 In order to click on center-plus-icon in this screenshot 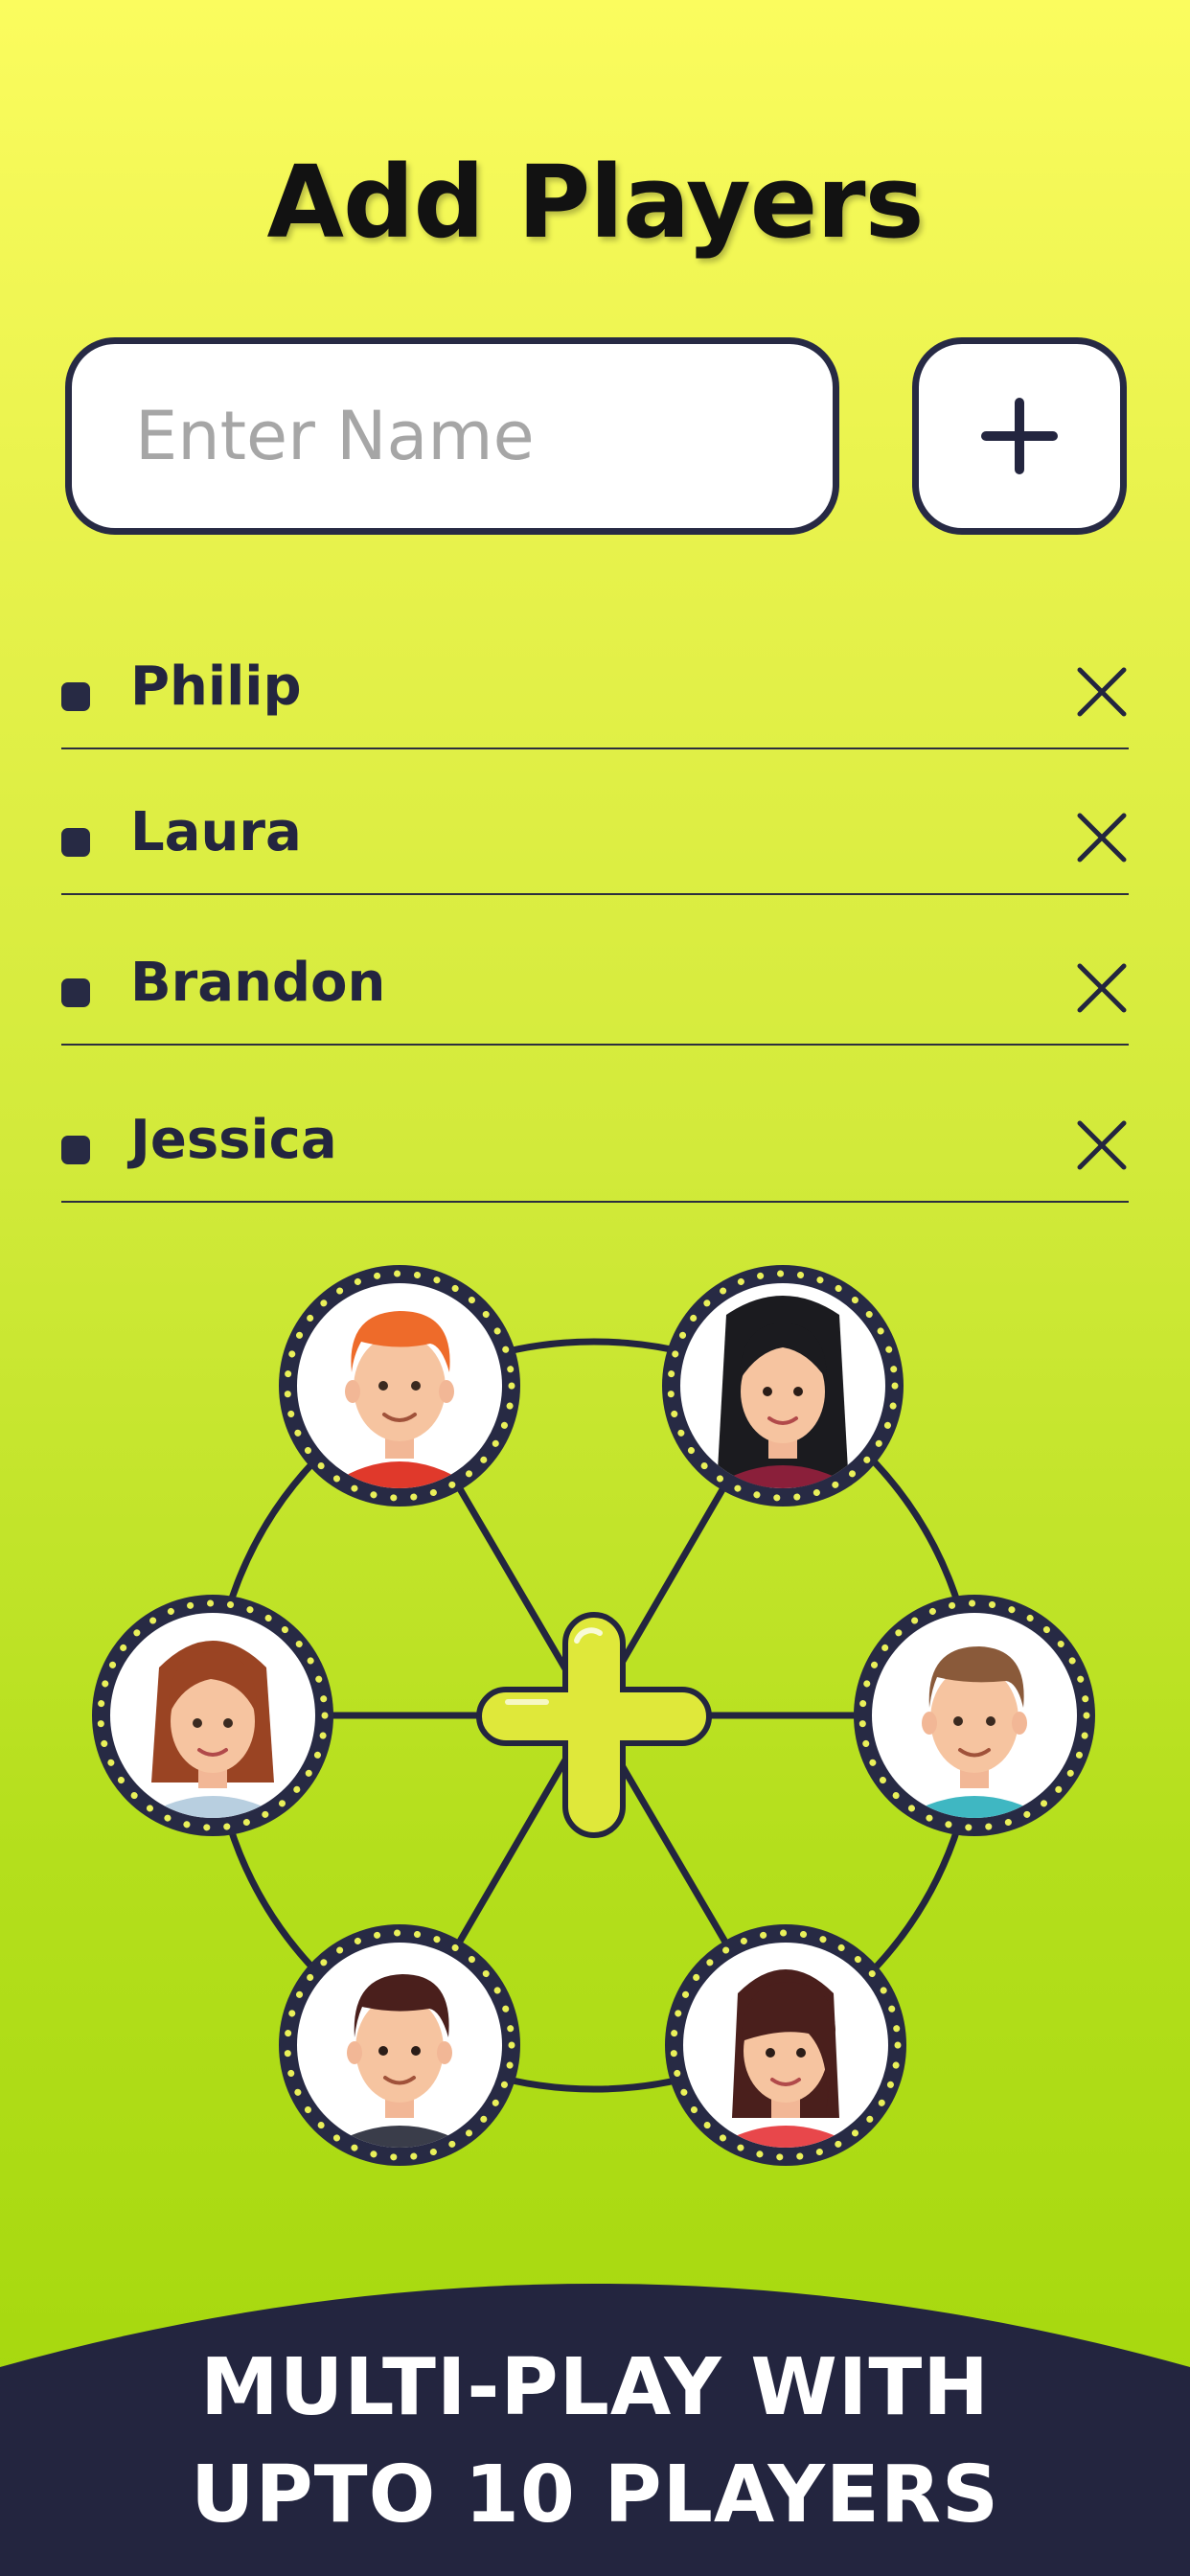, I will do `click(594, 1725)`.